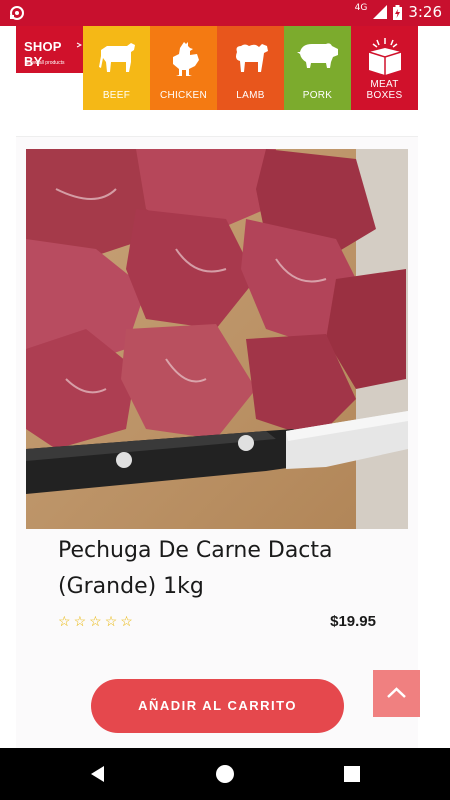 This screenshot has width=450, height=800. What do you see at coordinates (352, 774) in the screenshot?
I see `recents-icon` at bounding box center [352, 774].